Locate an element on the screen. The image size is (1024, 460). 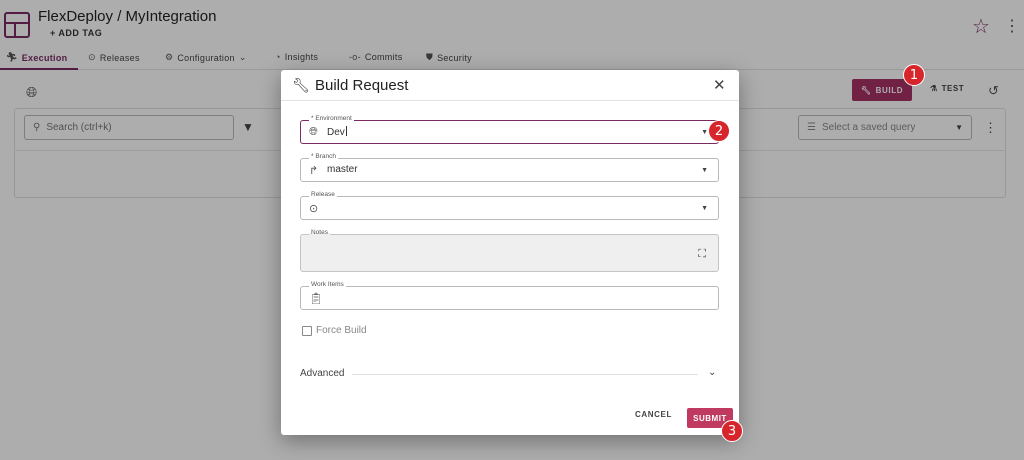
cancel-button: CANCEL is located at coordinates (653, 414).